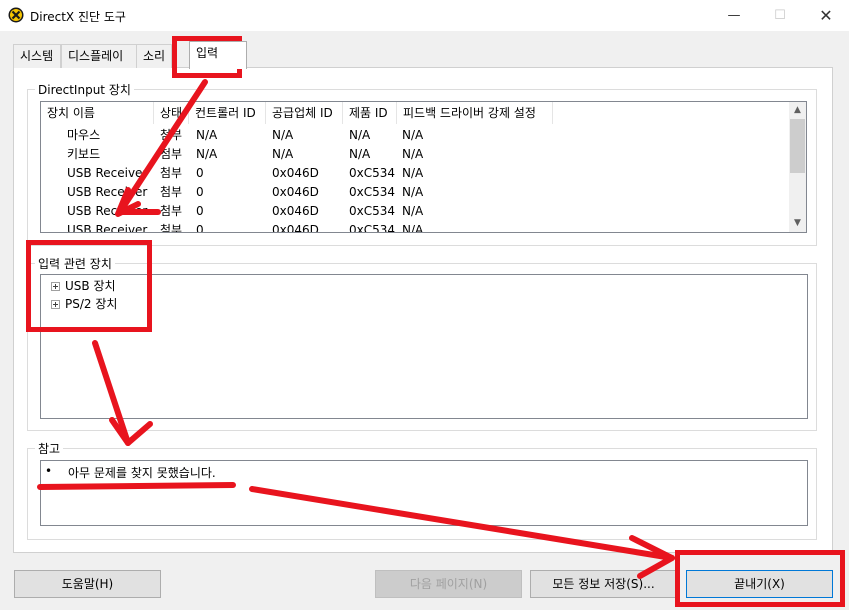 The image size is (849, 610). I want to click on help-button: 도움말(H), so click(87, 584).